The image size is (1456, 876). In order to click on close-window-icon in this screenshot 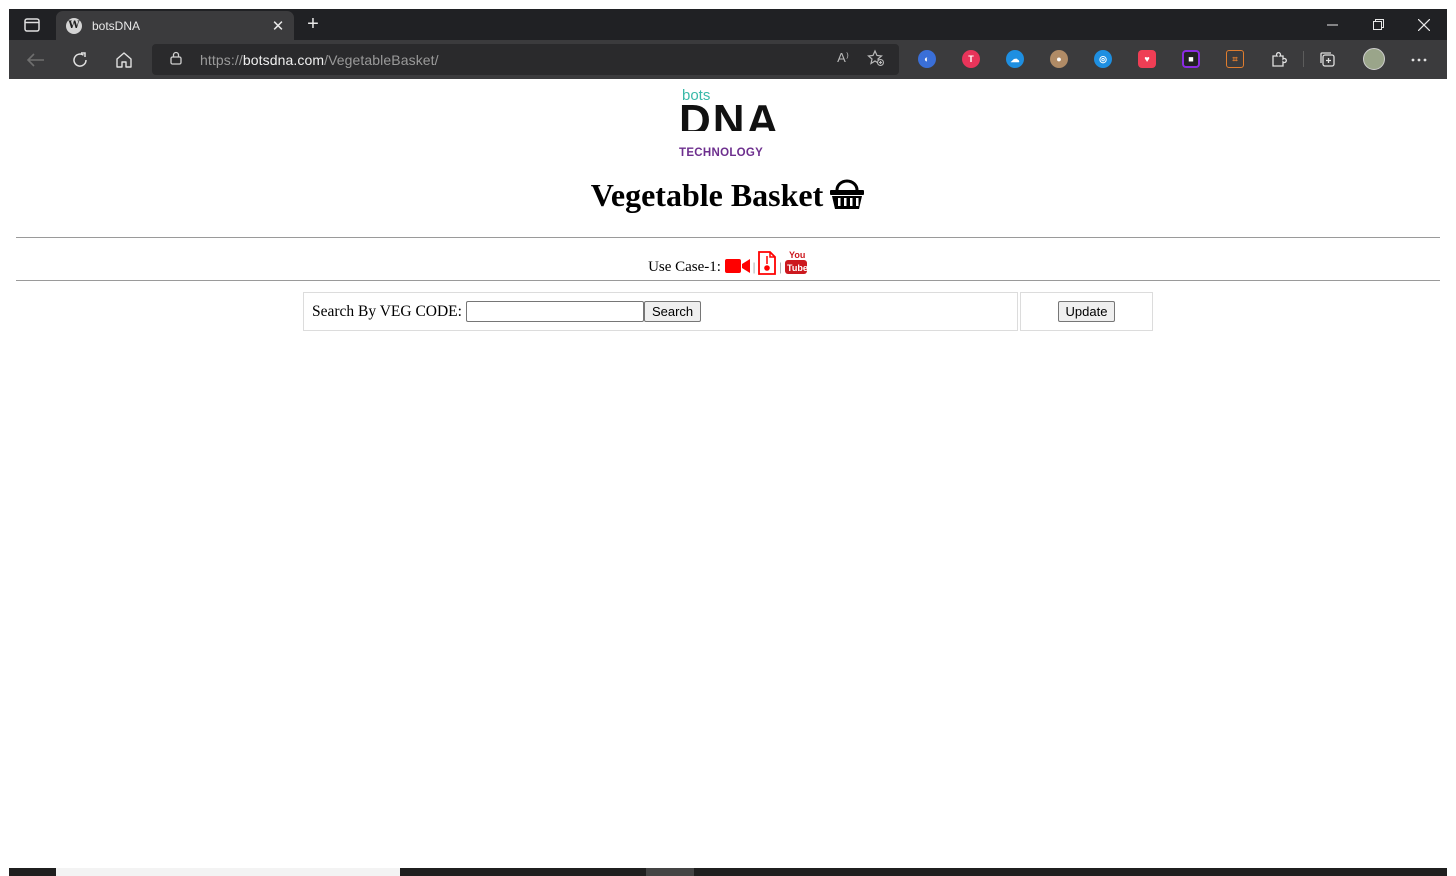, I will do `click(1424, 24)`.